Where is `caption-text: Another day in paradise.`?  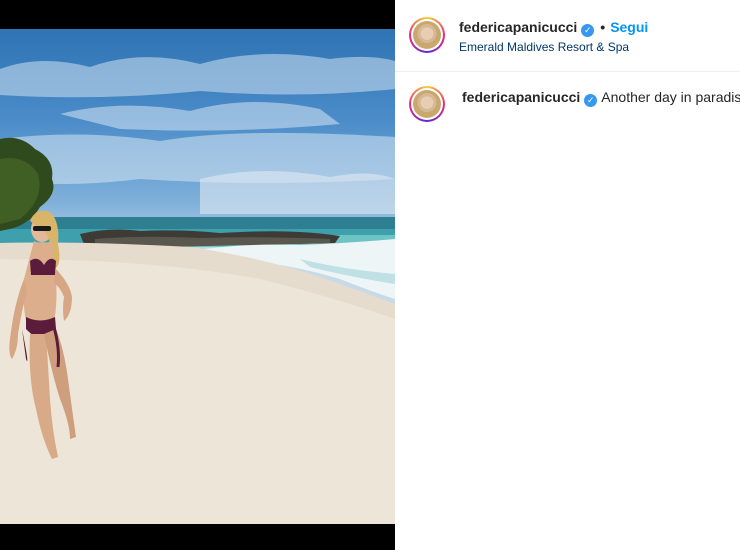 caption-text: Another day in paradise. is located at coordinates (670, 97).